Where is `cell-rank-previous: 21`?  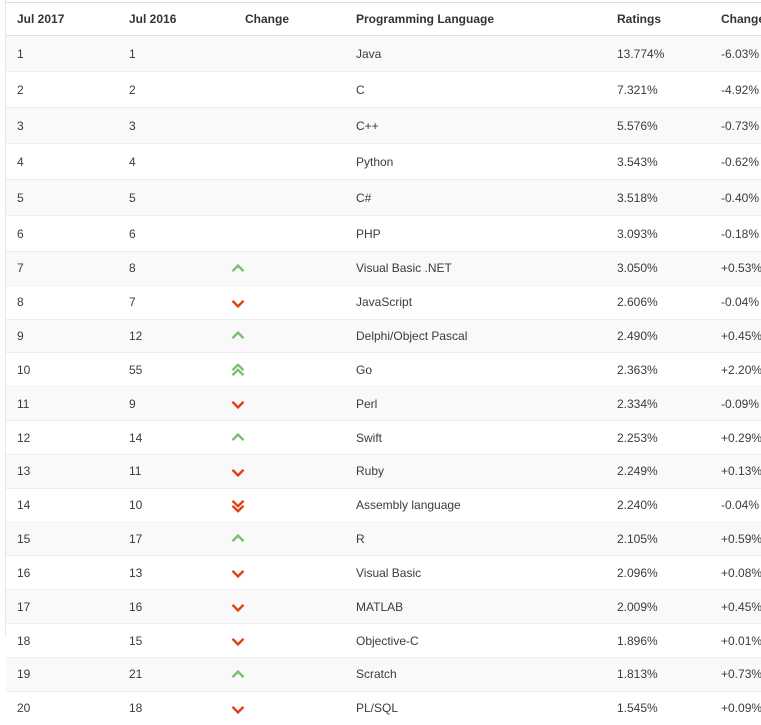
cell-rank-previous: 21 is located at coordinates (174, 674).